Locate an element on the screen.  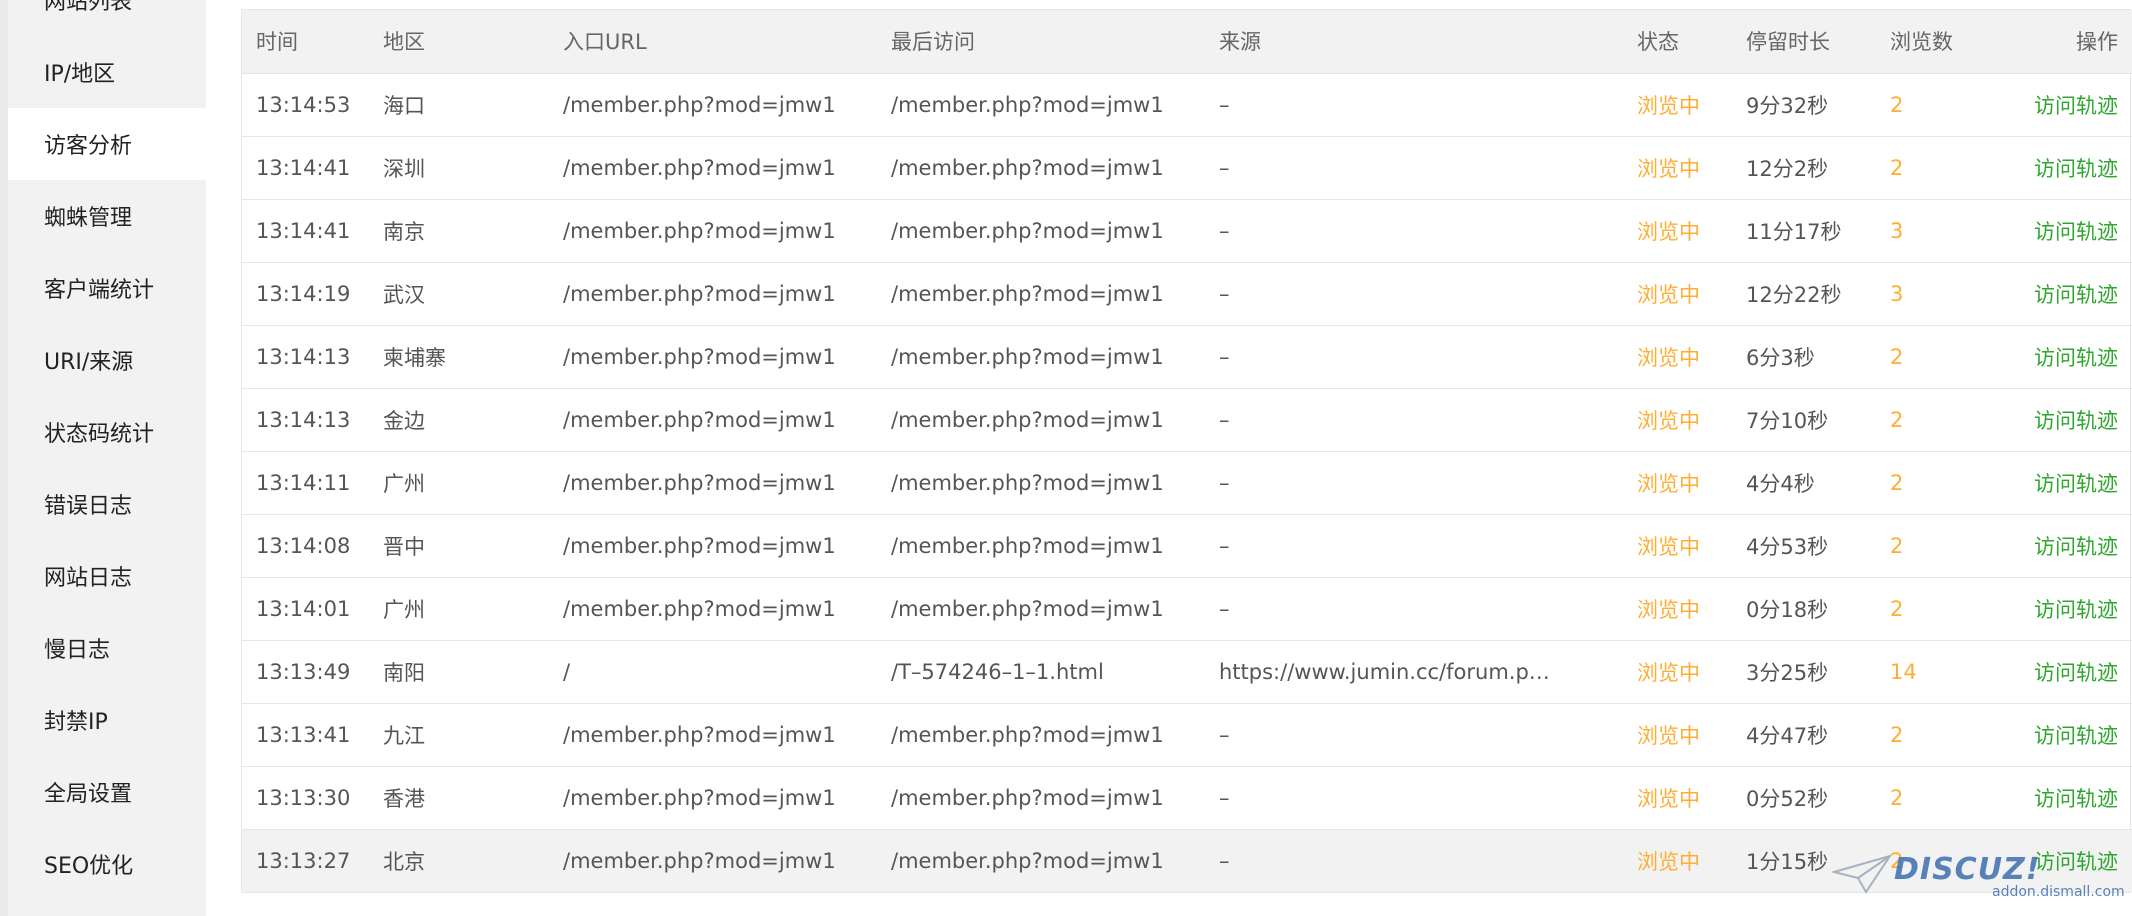
sidebar-item-label: 网站日志 is located at coordinates (88, 578).